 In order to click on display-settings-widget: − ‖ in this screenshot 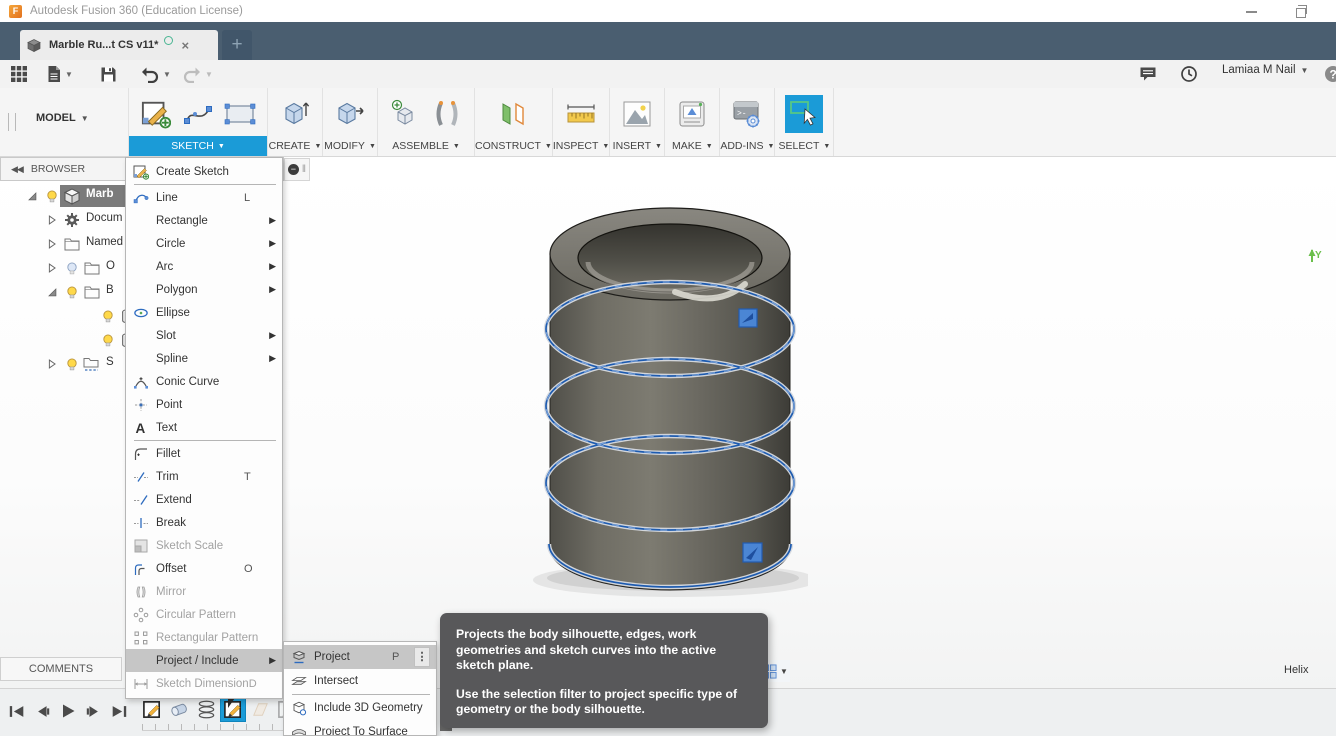, I will do `click(297, 169)`.